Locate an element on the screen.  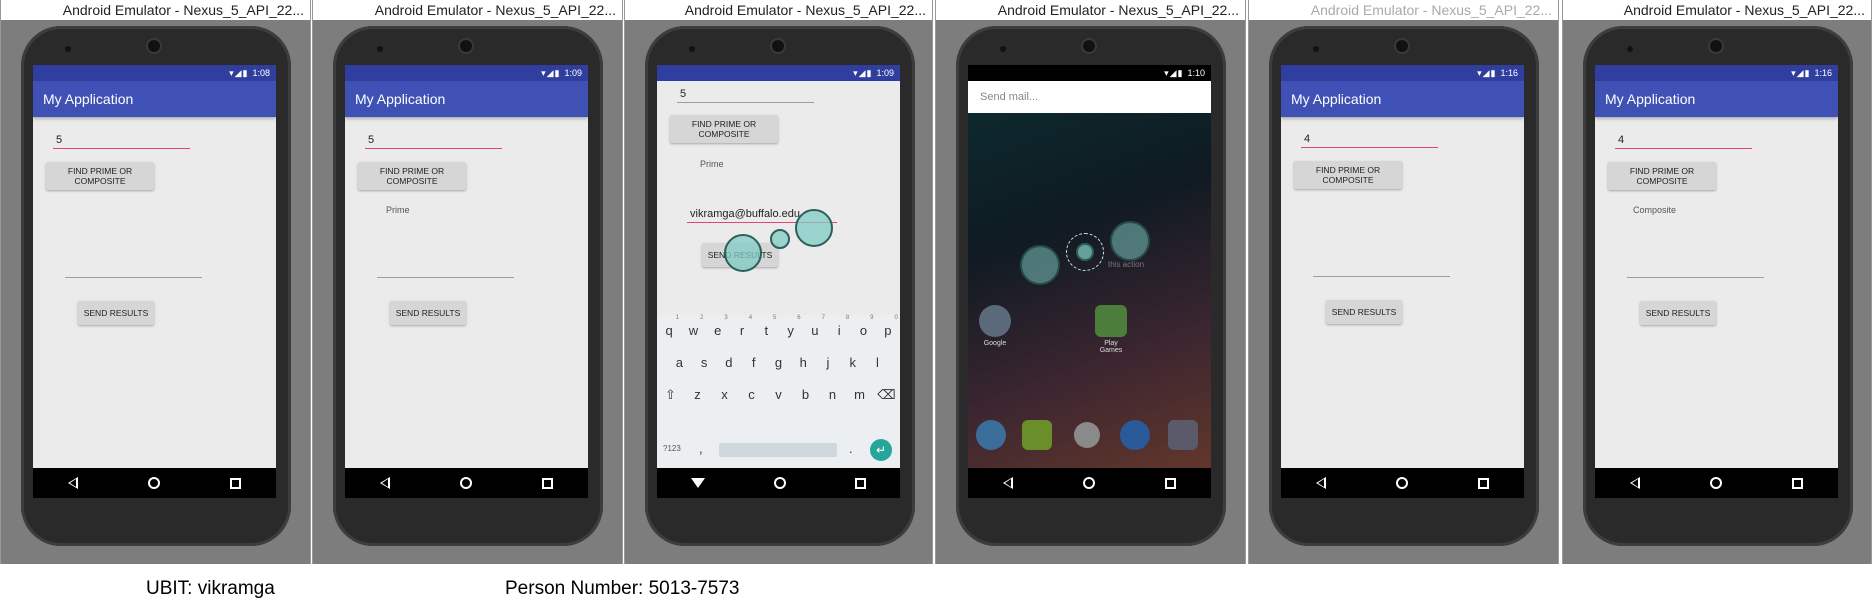
key: 1q is located at coordinates (669, 326).